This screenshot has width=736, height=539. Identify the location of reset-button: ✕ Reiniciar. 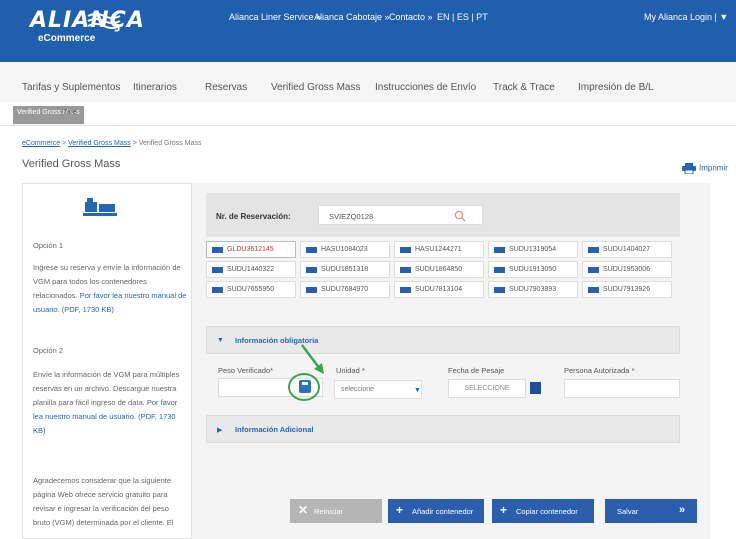
(336, 511).